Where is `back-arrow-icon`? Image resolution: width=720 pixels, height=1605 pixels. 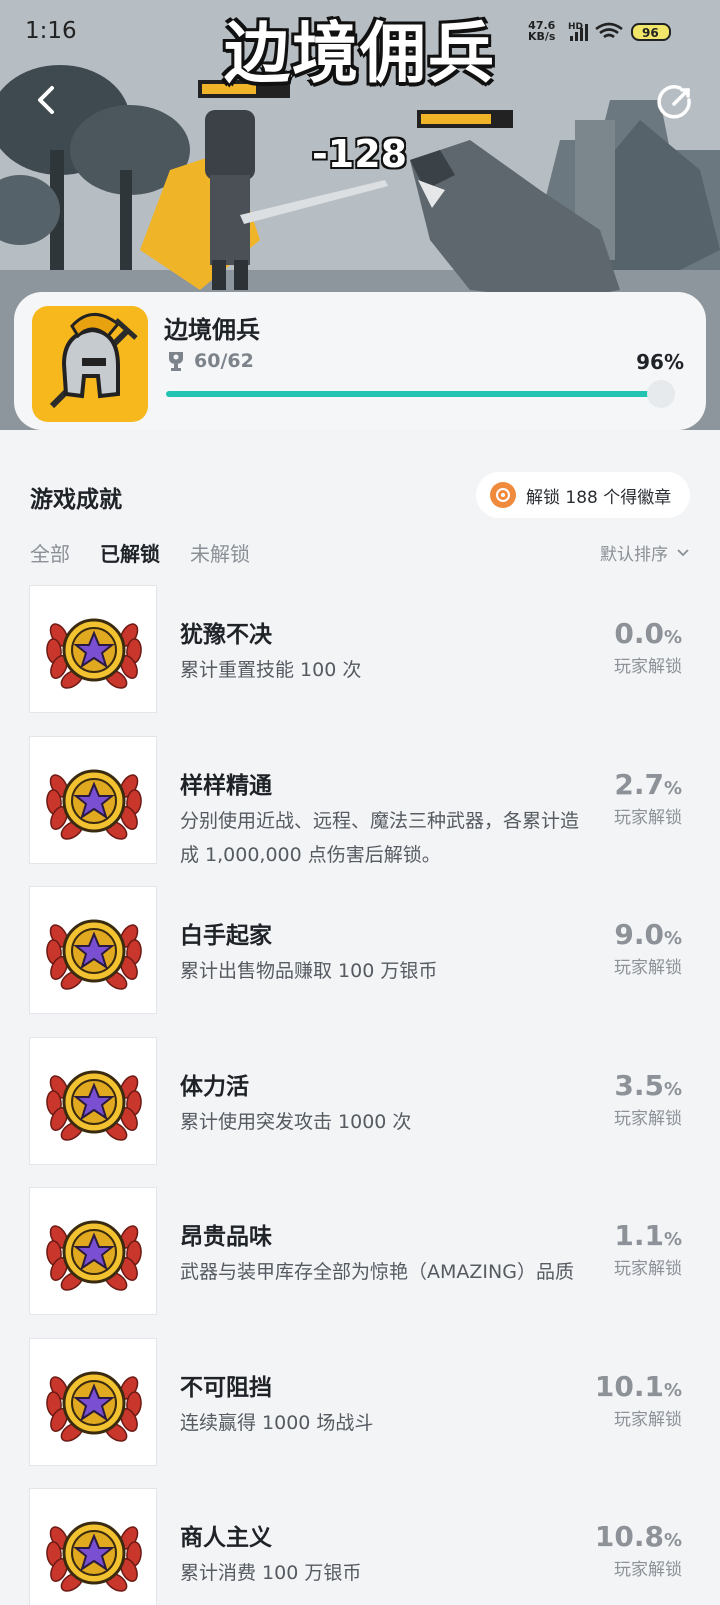
back-arrow-icon is located at coordinates (46, 100).